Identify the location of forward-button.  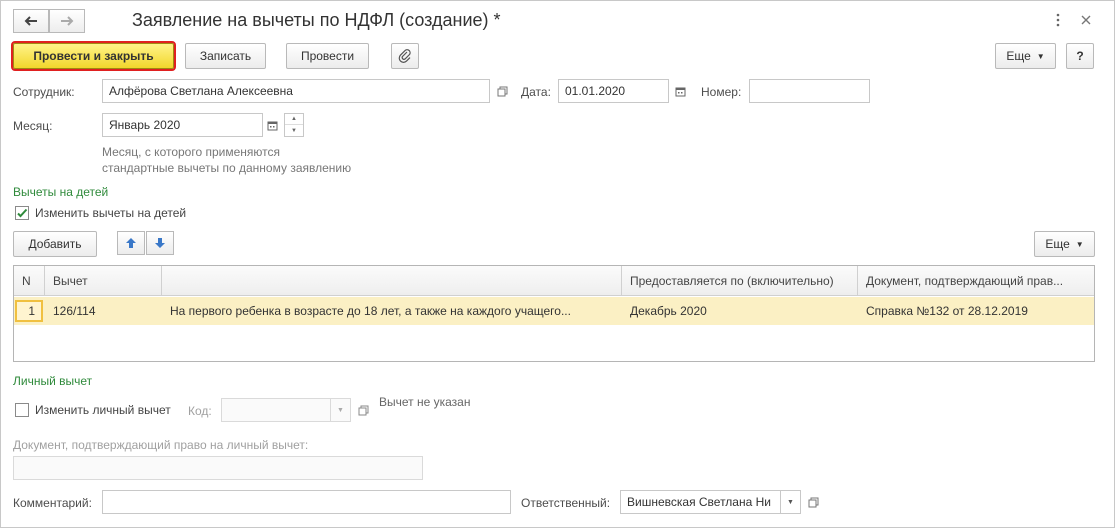
(67, 21).